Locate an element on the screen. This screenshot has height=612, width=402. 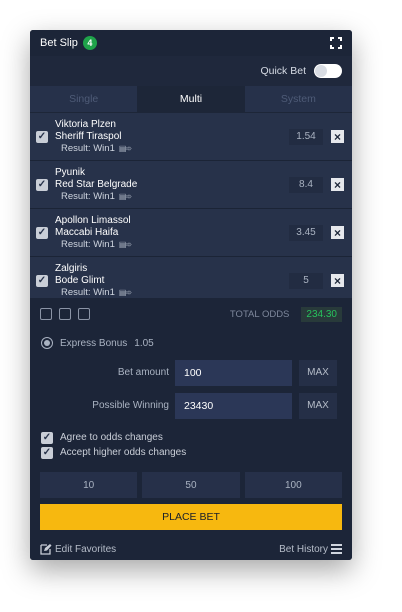
possible-winning-row: Possible Winning 23430 MAX is located at coordinates (191, 405).